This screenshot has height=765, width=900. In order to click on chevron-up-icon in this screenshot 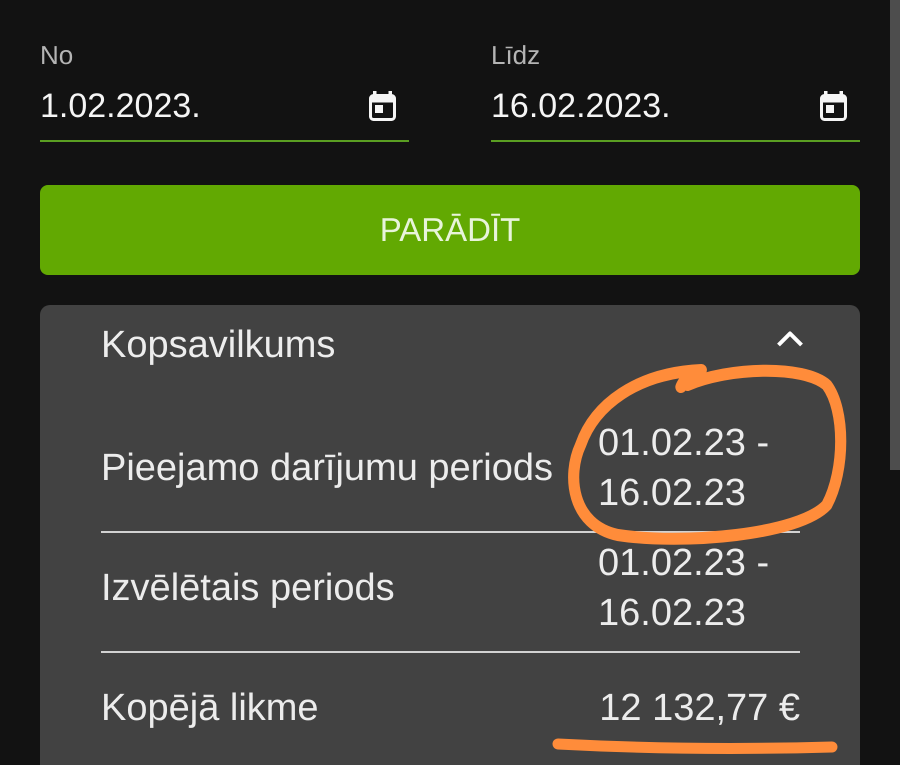, I will do `click(790, 338)`.